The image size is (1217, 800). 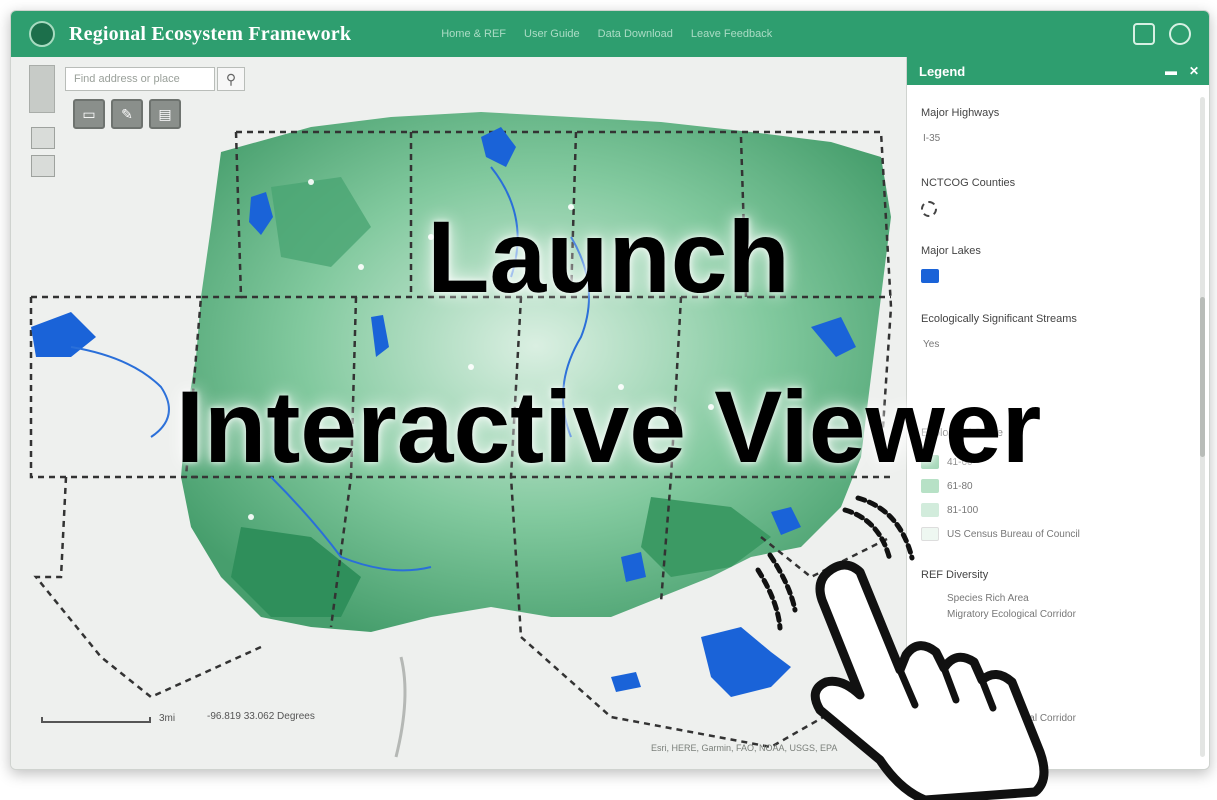 I want to click on legend-title: Legend, so click(x=942, y=71).